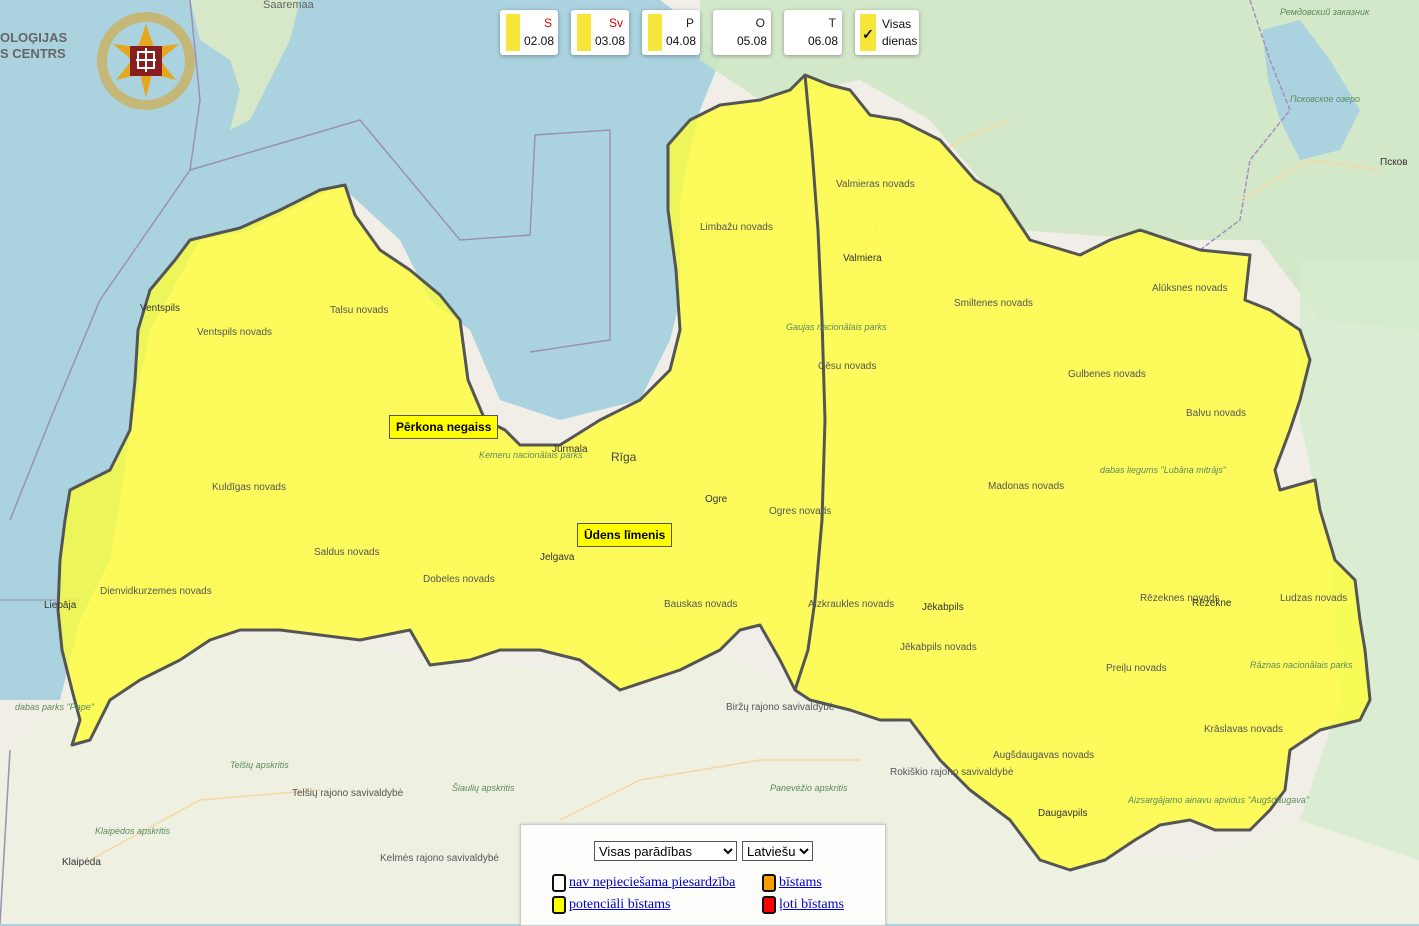 The image size is (1419, 926). I want to click on legend-item-potentially-dangerous: potenciāli bīstams, so click(611, 905).